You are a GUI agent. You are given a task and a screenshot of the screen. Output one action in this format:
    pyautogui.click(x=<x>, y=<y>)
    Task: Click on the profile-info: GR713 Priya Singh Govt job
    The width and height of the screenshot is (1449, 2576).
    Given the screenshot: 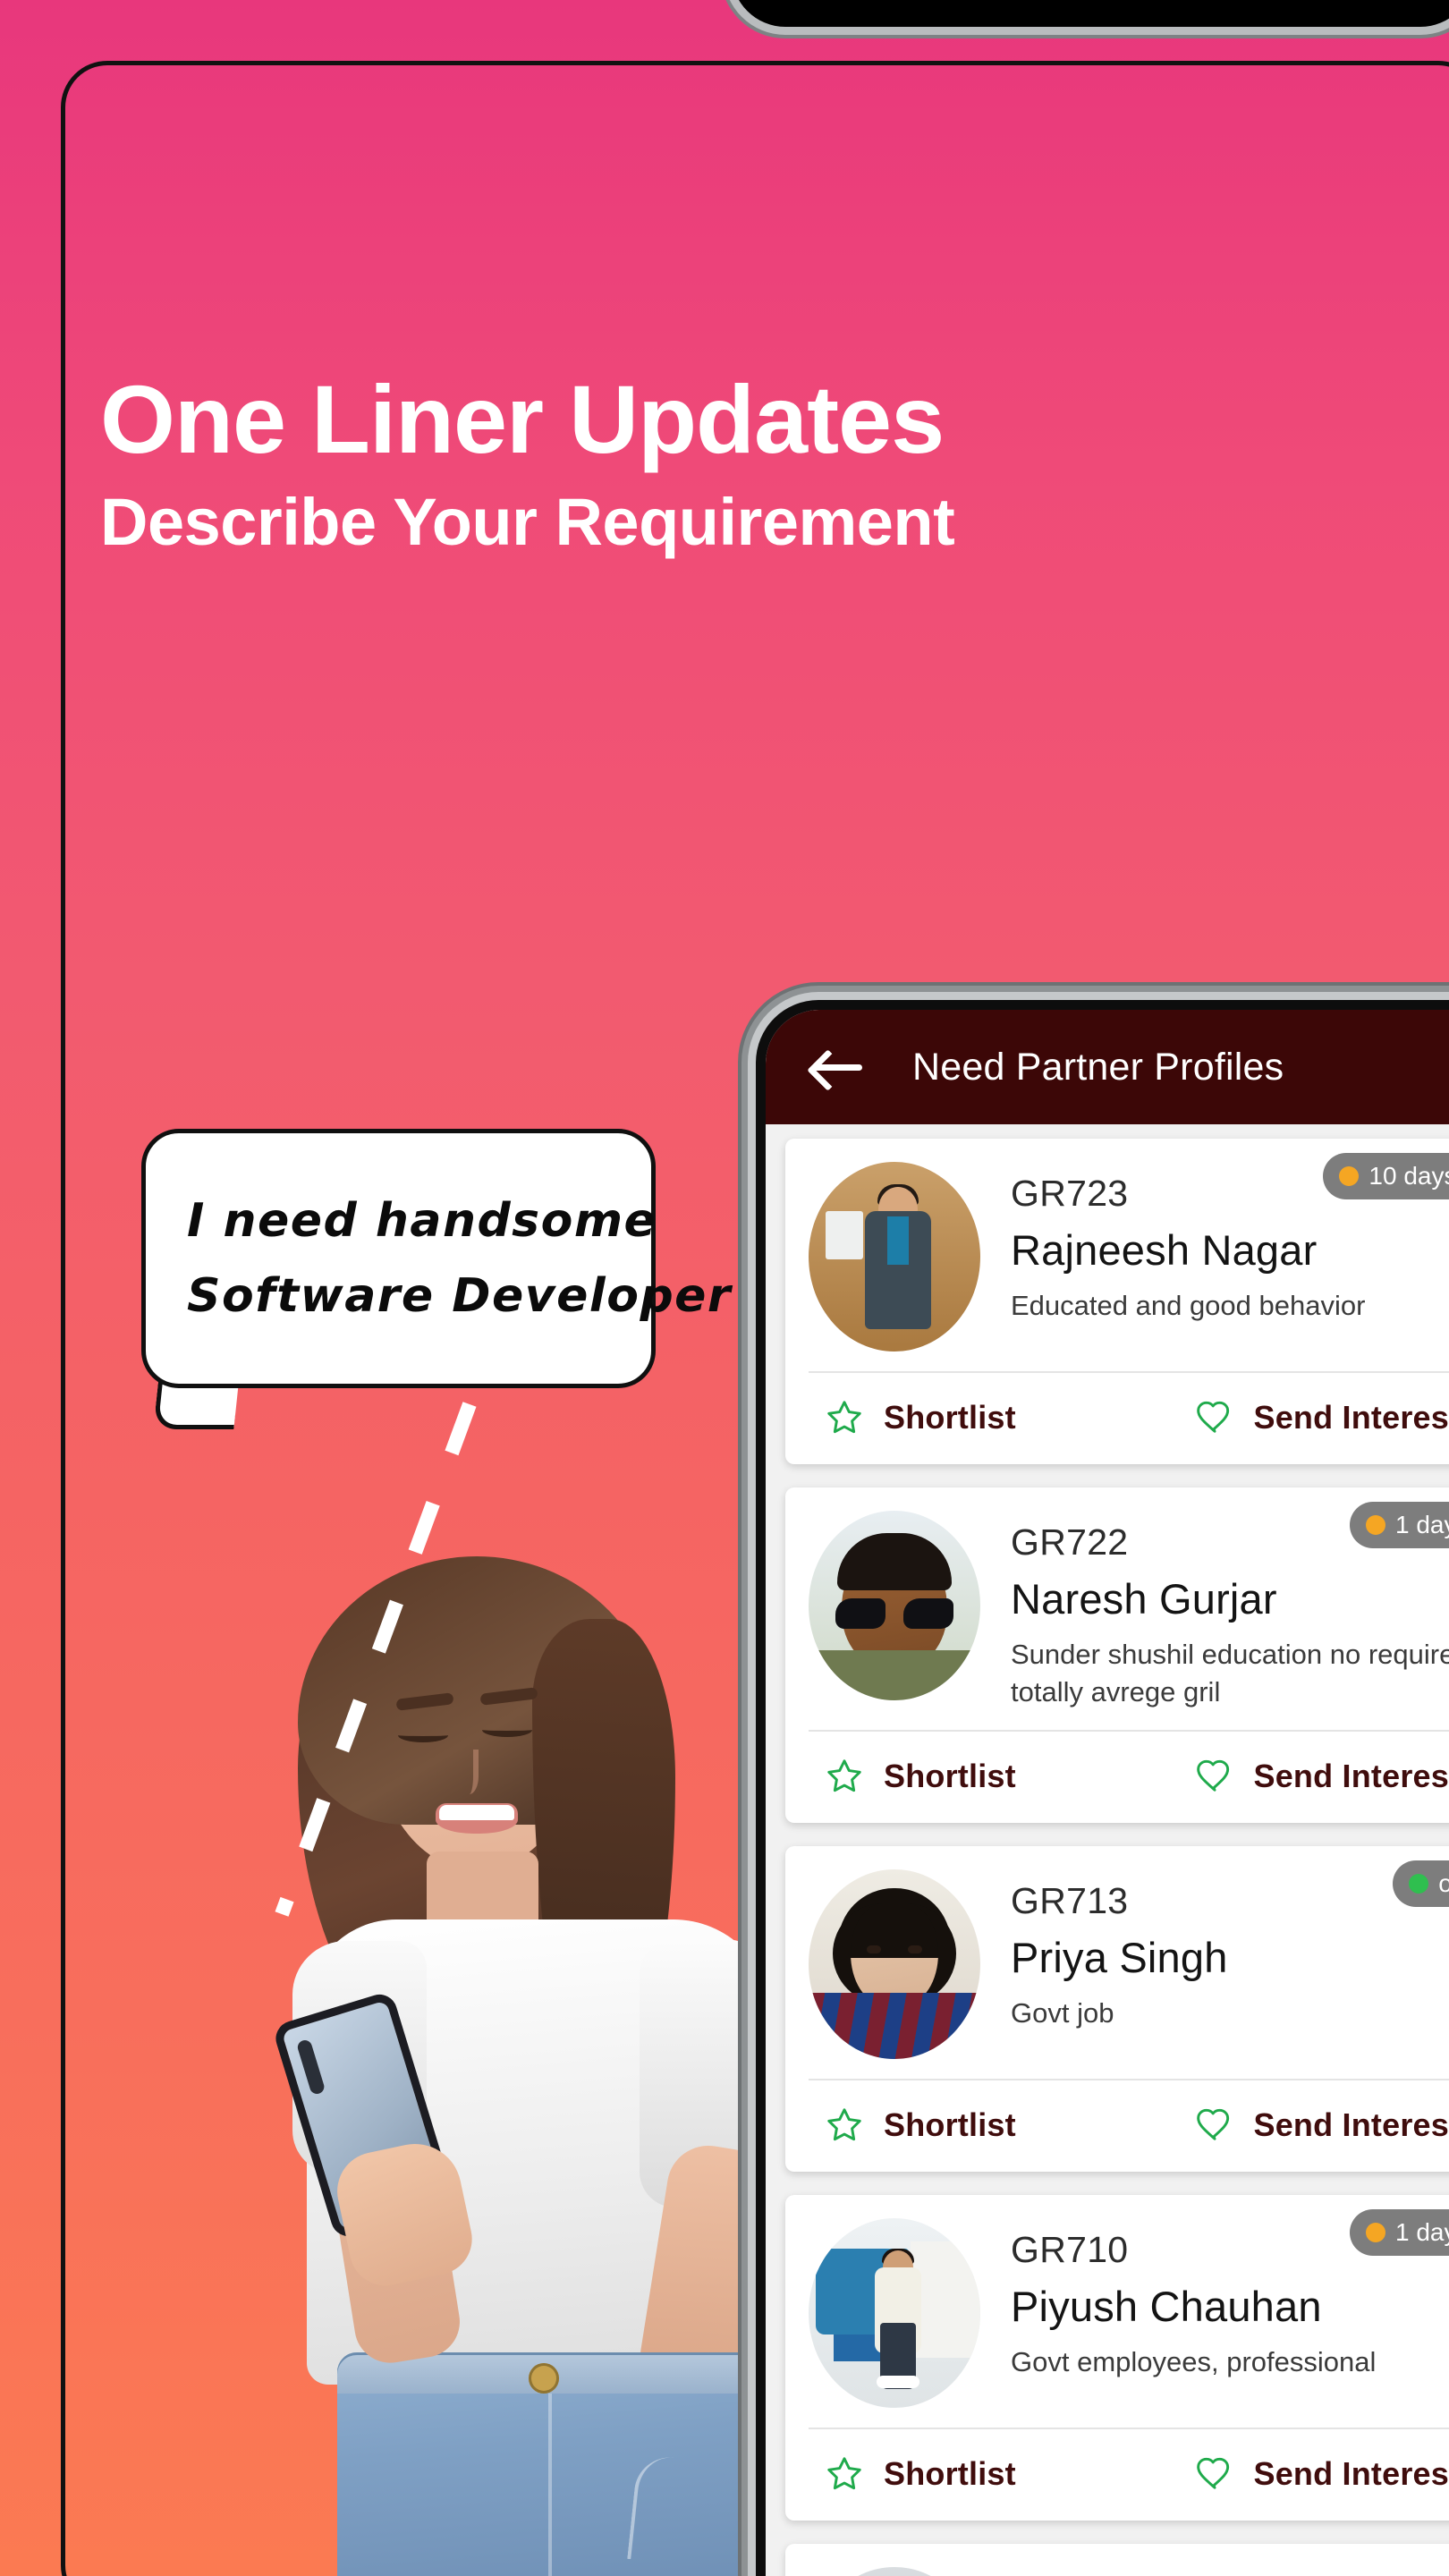 What is the action you would take?
    pyautogui.click(x=1214, y=1964)
    